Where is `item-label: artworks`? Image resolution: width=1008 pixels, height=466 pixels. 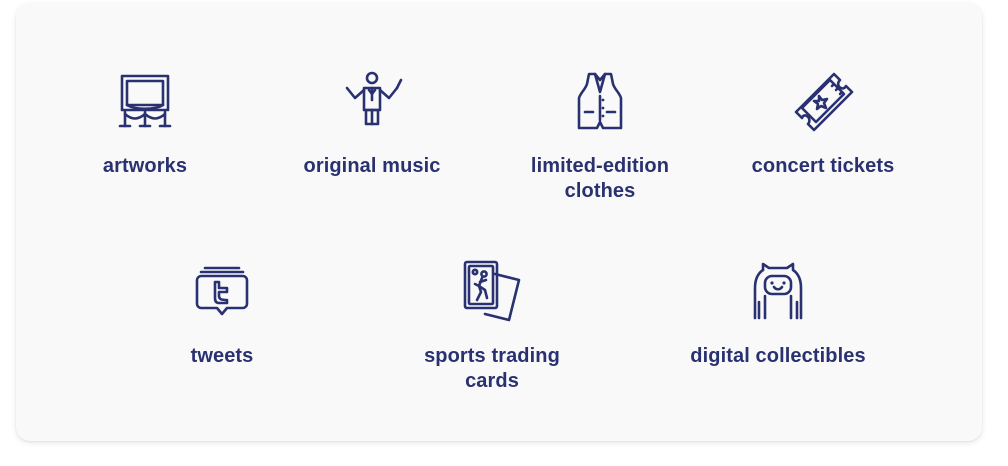
item-label: artworks is located at coordinates (145, 166).